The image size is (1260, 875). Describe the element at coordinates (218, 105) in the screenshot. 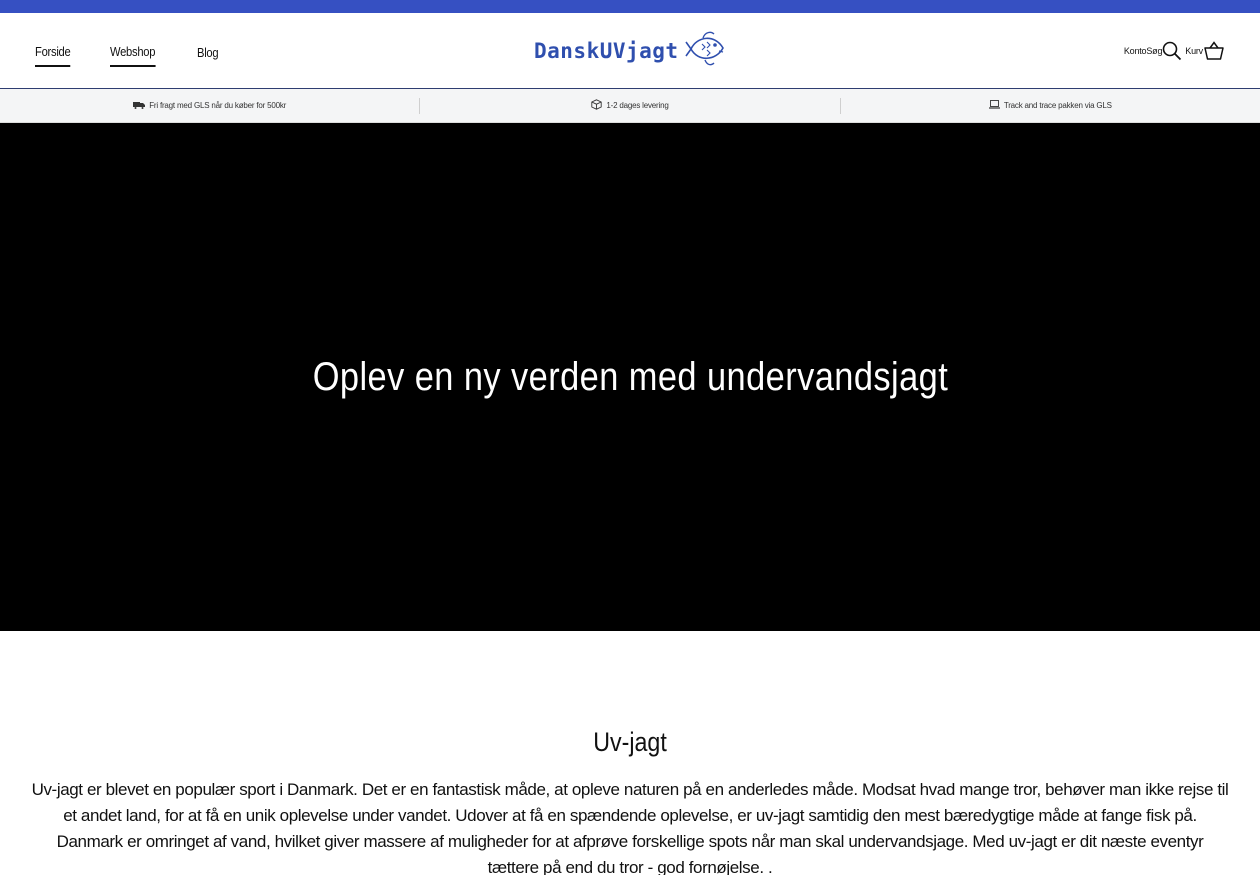

I see `usp-text: Fri fragt med GLS når du køber for 500kr` at that location.